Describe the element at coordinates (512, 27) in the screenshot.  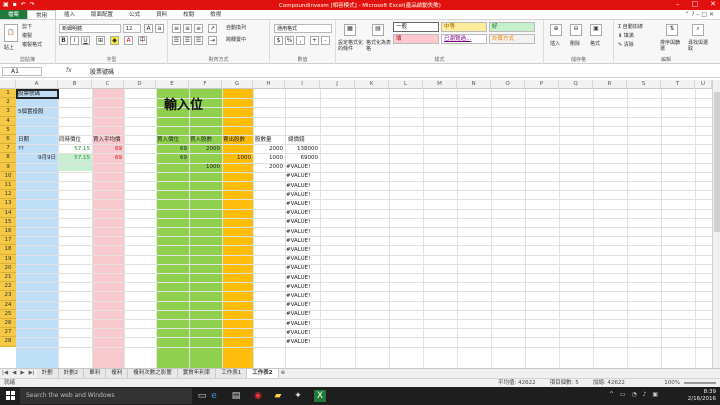
I see `style-good: 好` at that location.